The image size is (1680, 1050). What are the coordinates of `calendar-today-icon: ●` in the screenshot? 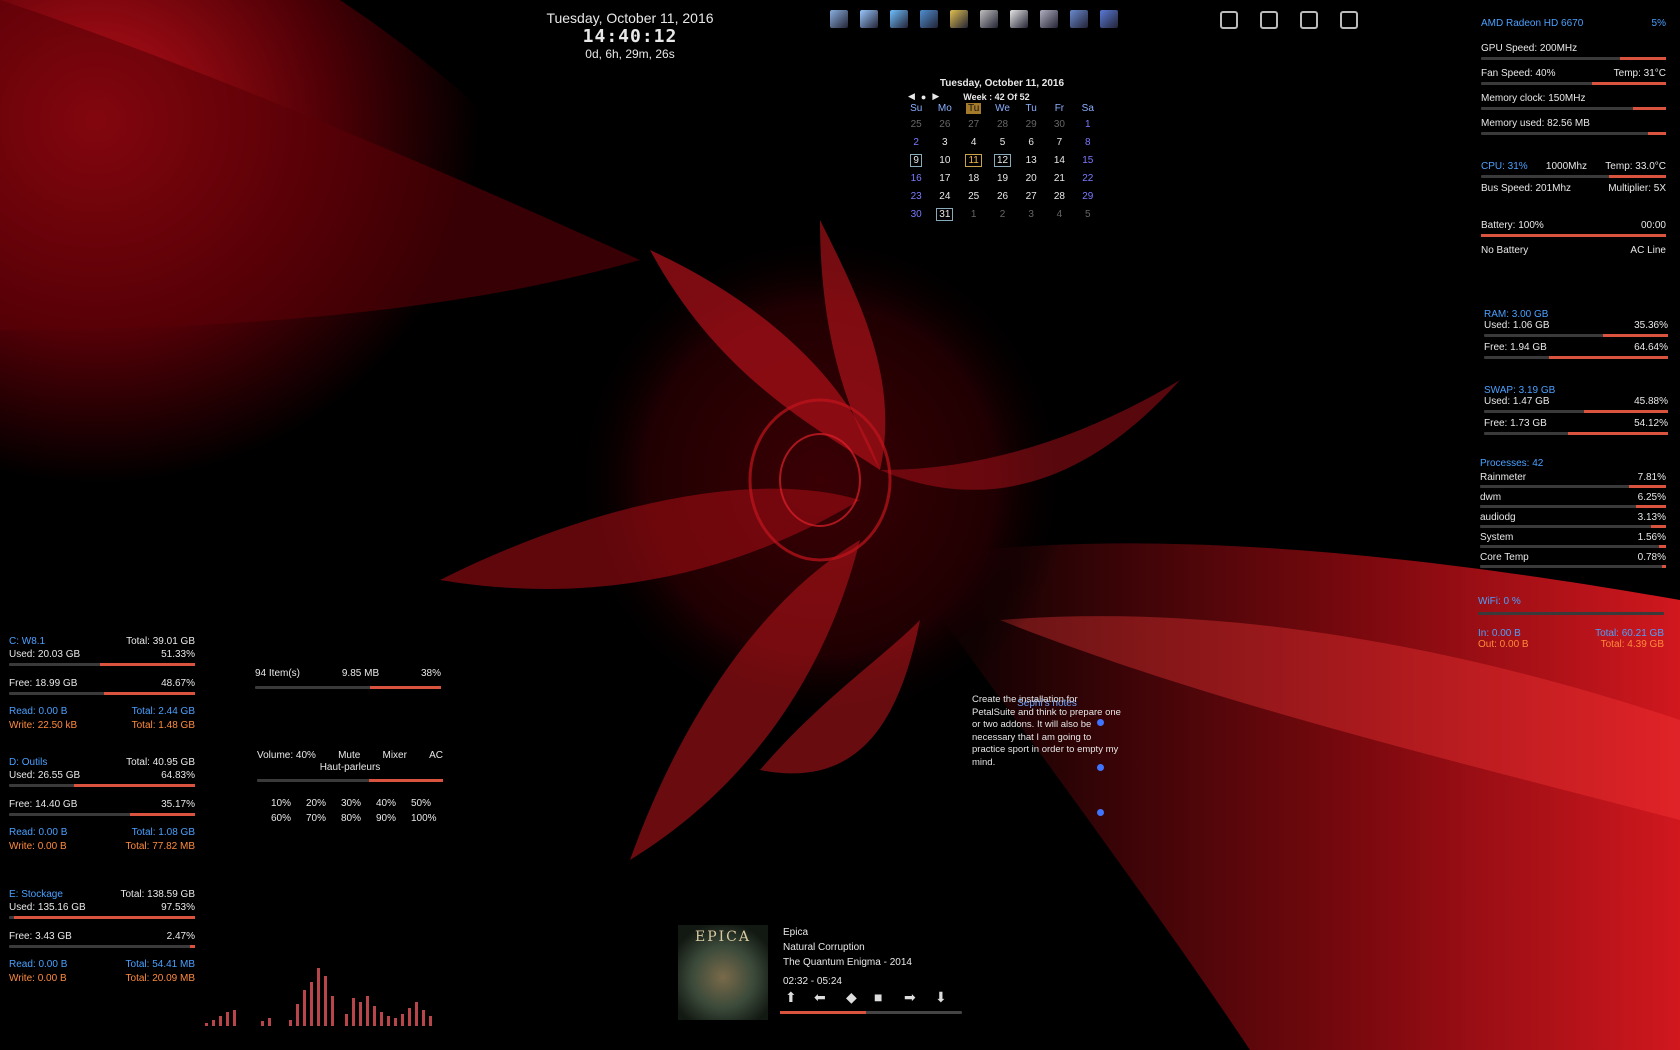 It's located at (923, 97).